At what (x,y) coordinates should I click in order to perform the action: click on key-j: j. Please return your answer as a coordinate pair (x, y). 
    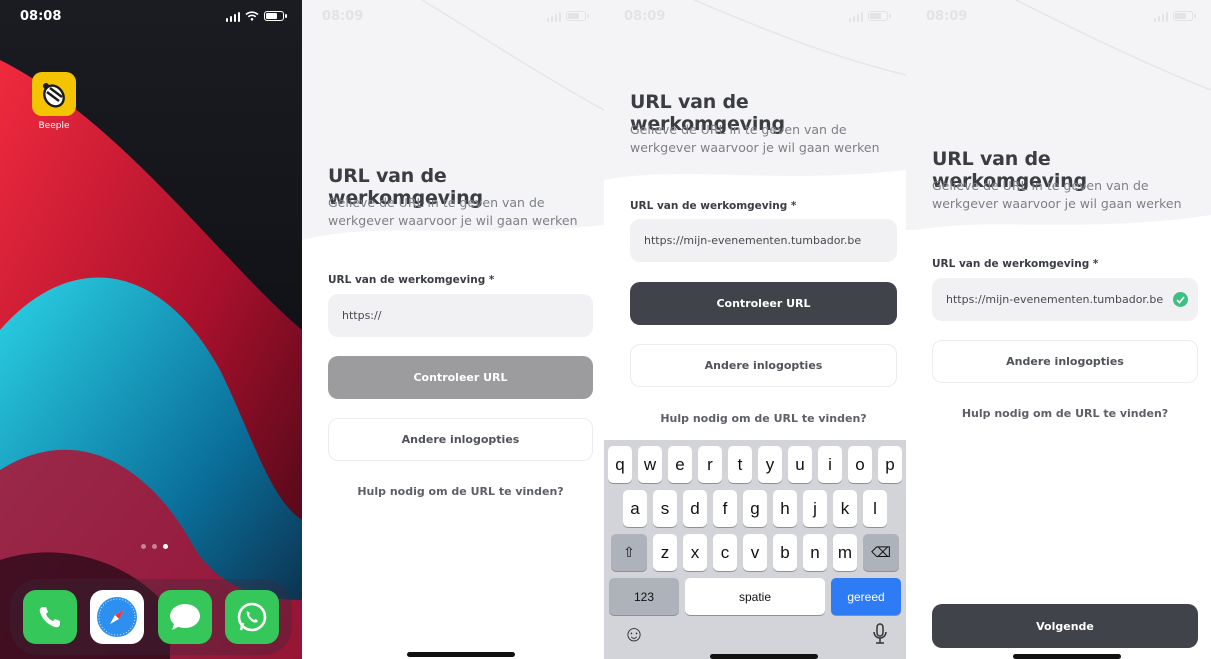
    Looking at the image, I should click on (815, 508).